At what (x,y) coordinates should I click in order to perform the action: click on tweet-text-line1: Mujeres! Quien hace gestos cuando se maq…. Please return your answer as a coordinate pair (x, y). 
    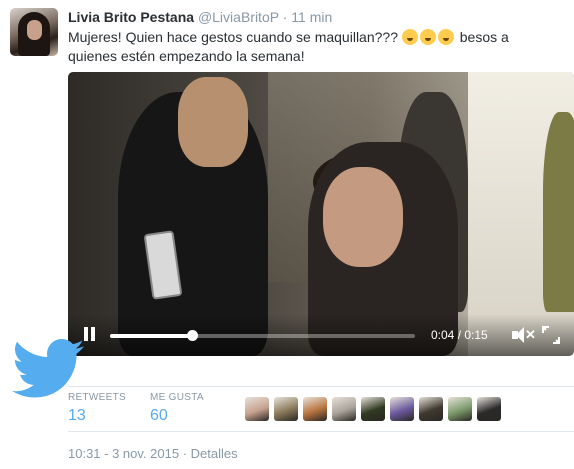
    Looking at the image, I should click on (233, 37).